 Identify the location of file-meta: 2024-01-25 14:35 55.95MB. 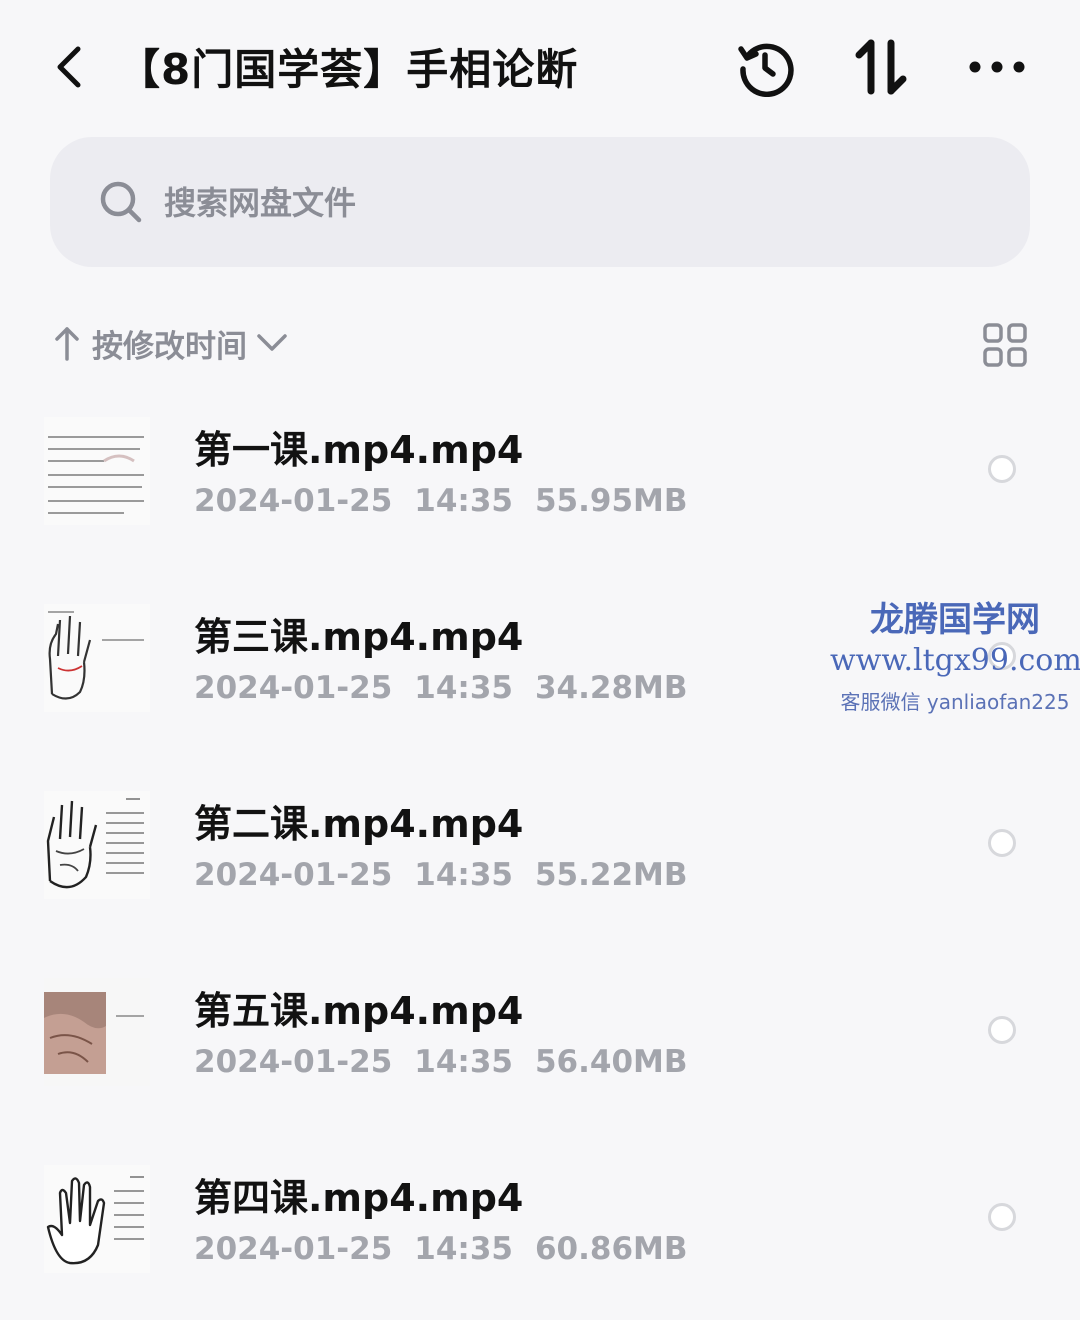
(452, 501).